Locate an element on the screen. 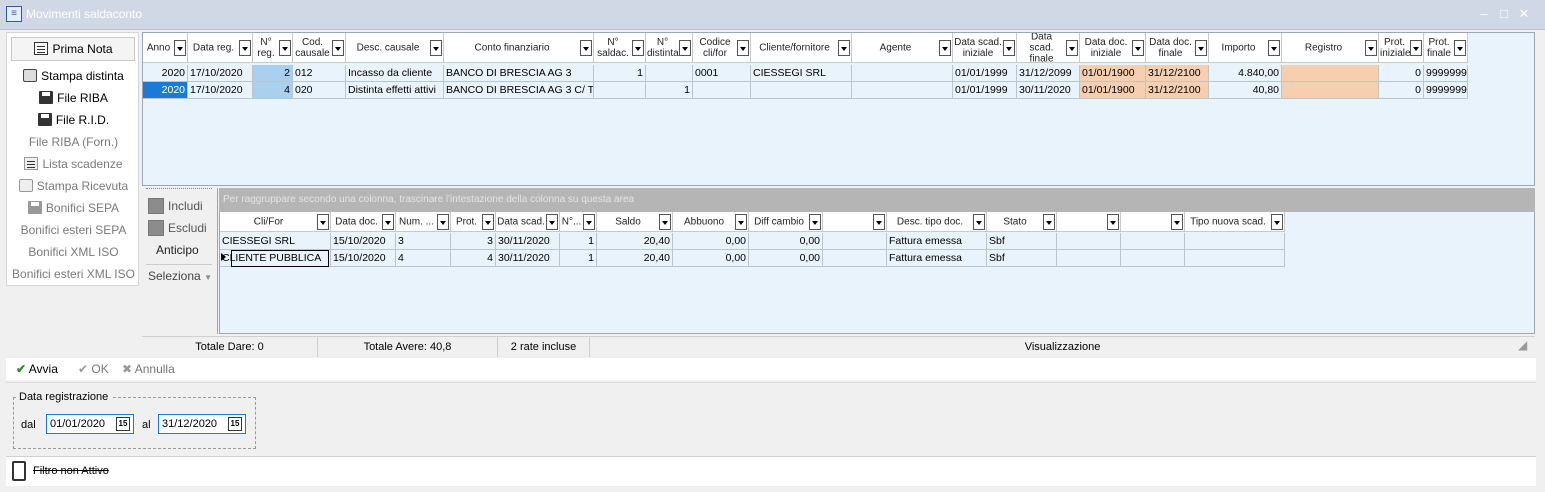 Image resolution: width=1545 pixels, height=492 pixels. bottom_grid-header-4: Data scad. is located at coordinates (528, 222).